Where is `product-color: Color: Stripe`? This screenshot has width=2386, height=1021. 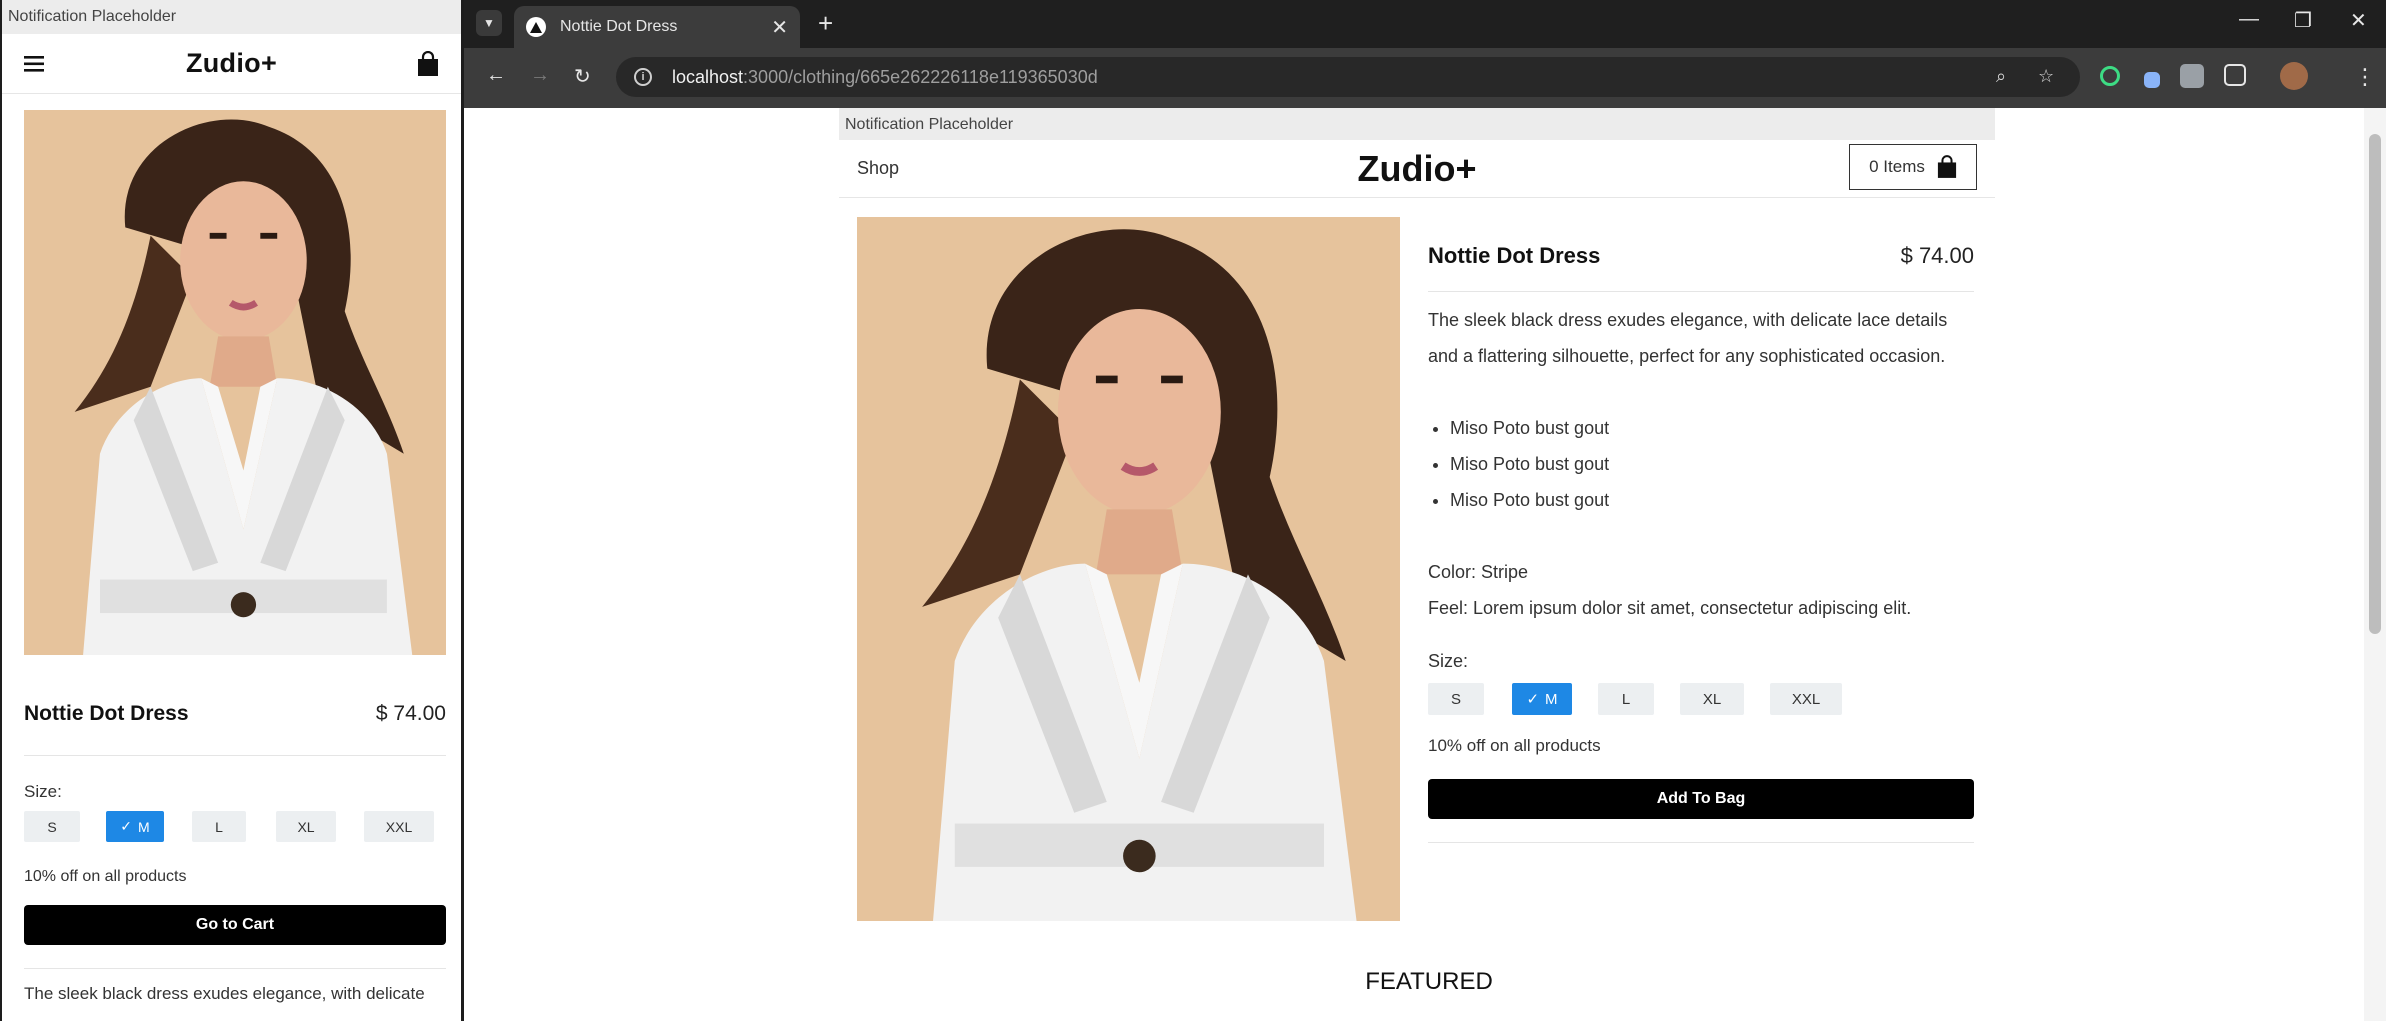
product-color: Color: Stripe is located at coordinates (1478, 572).